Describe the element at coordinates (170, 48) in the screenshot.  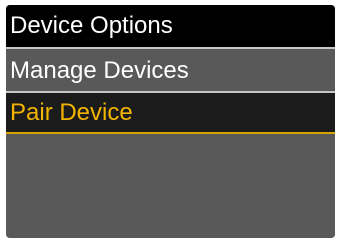
I see `title-divider` at that location.